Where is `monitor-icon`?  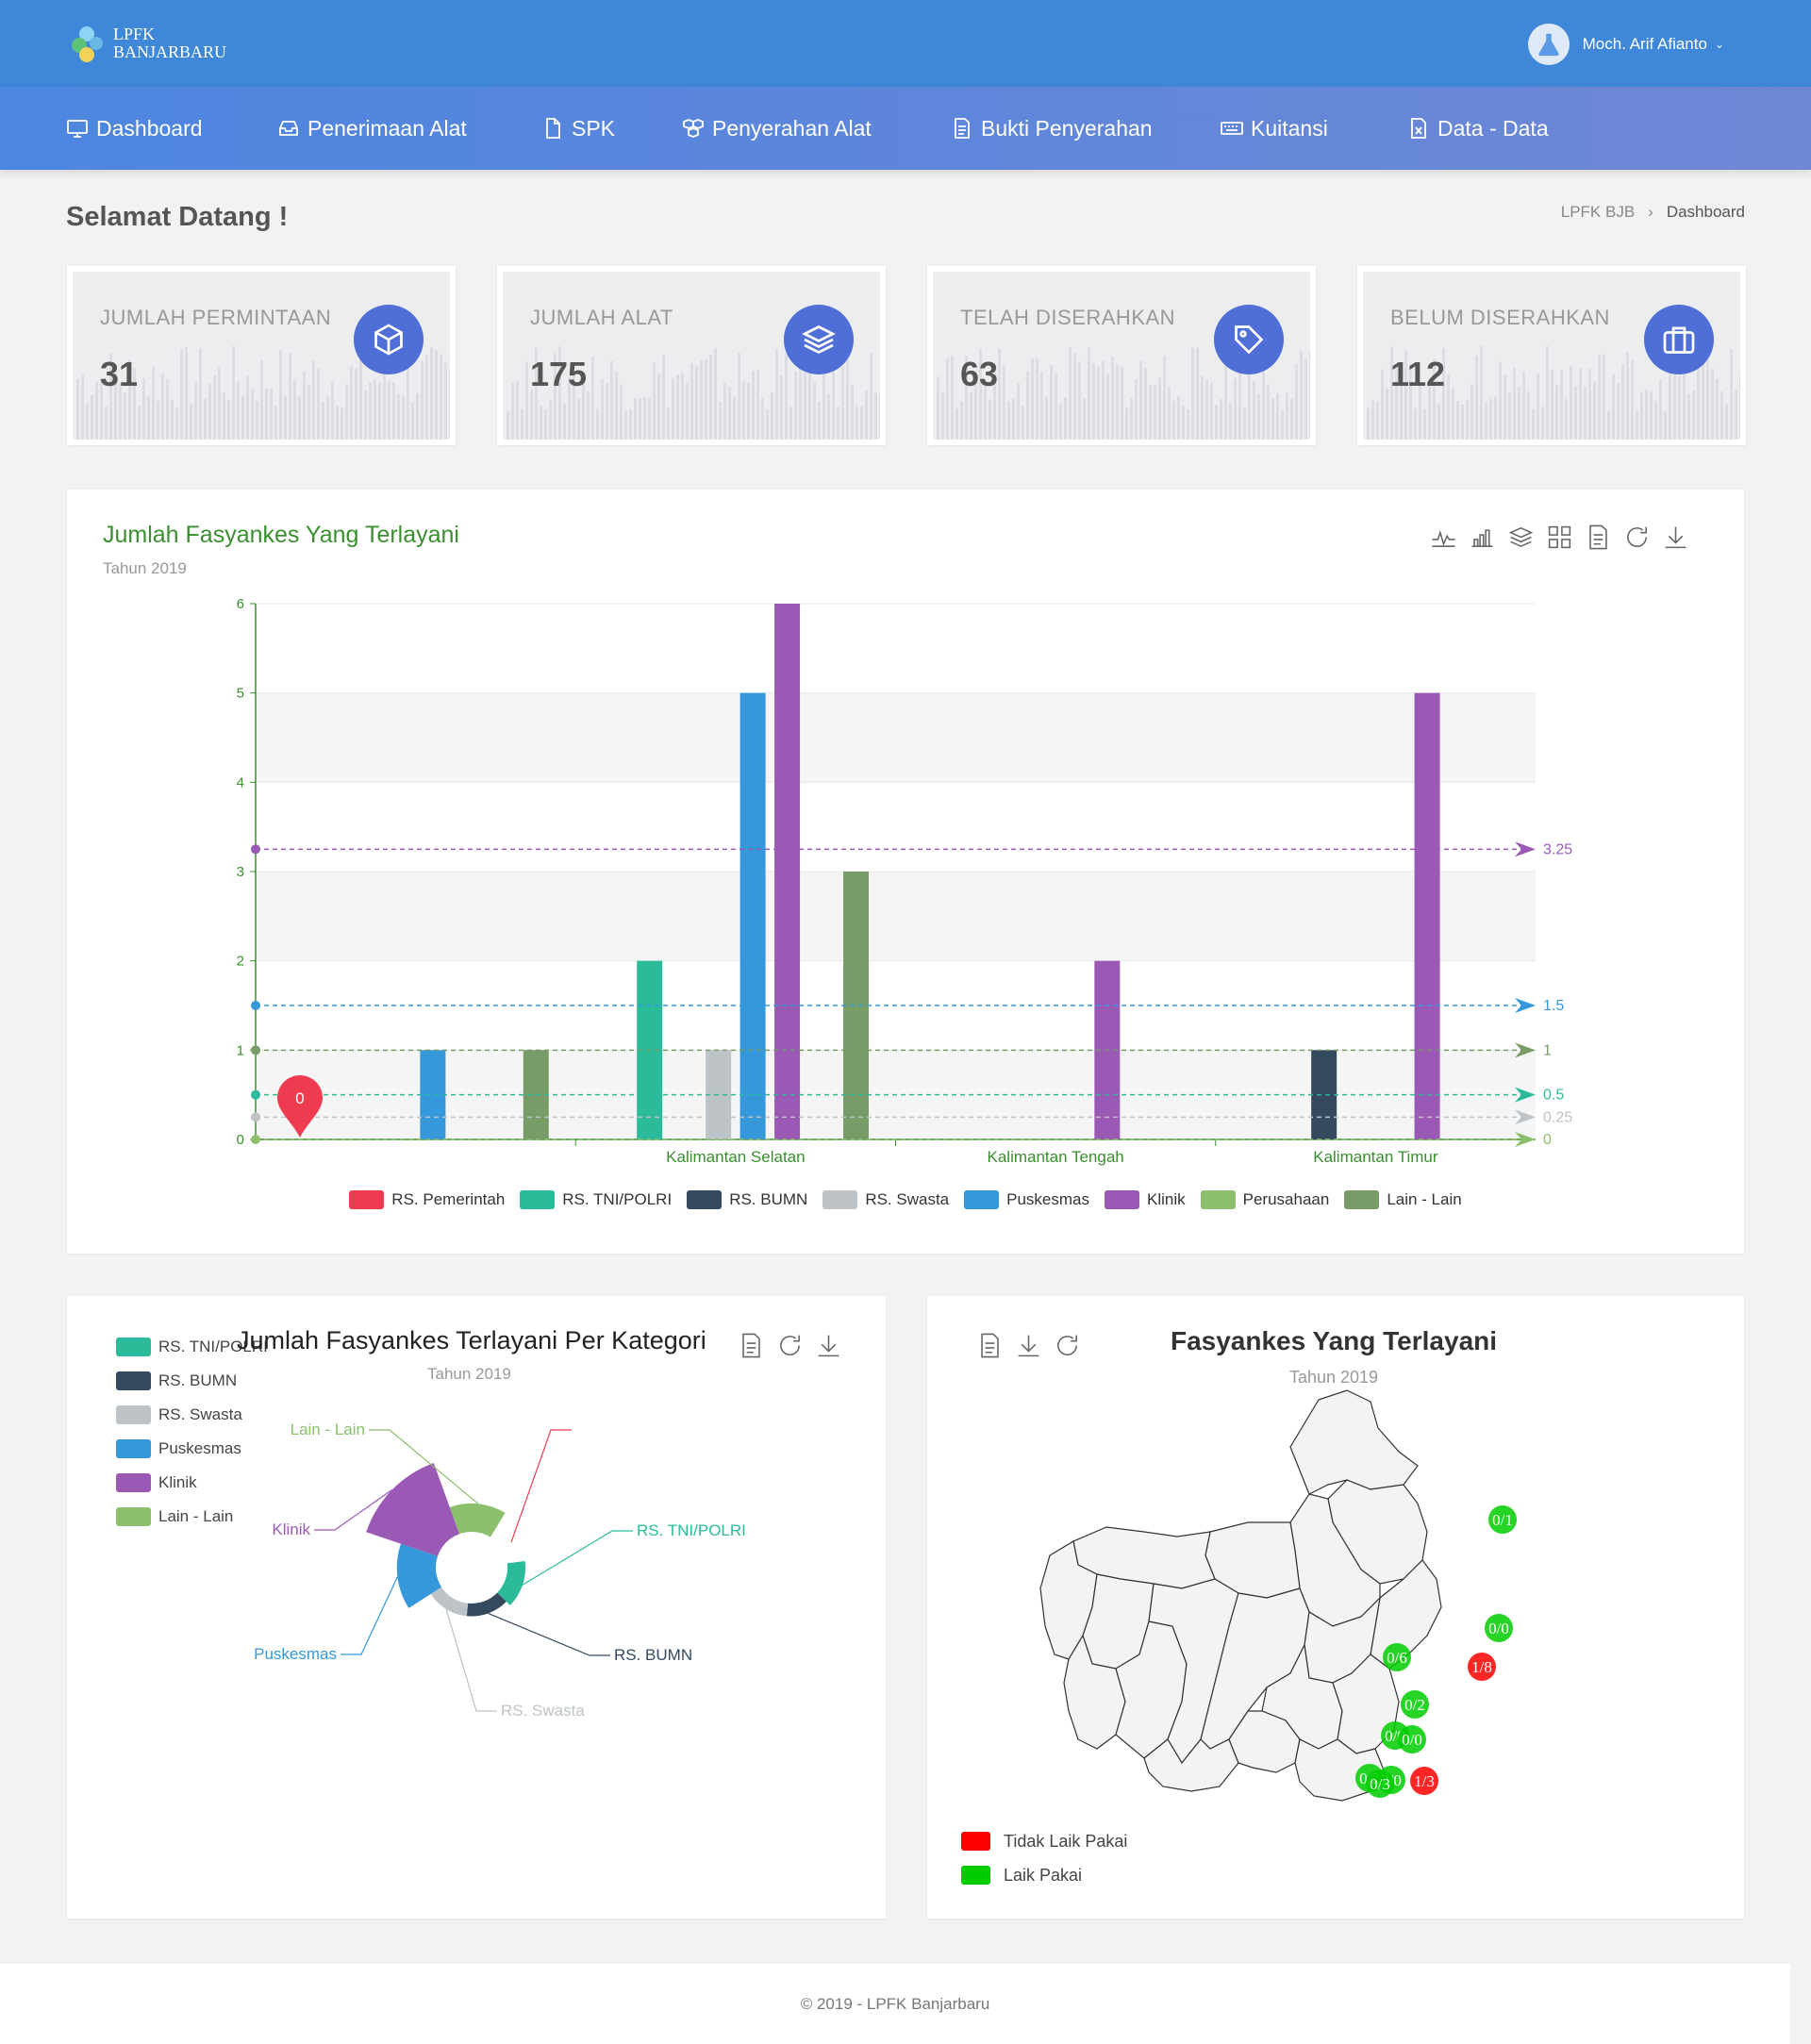 monitor-icon is located at coordinates (77, 129).